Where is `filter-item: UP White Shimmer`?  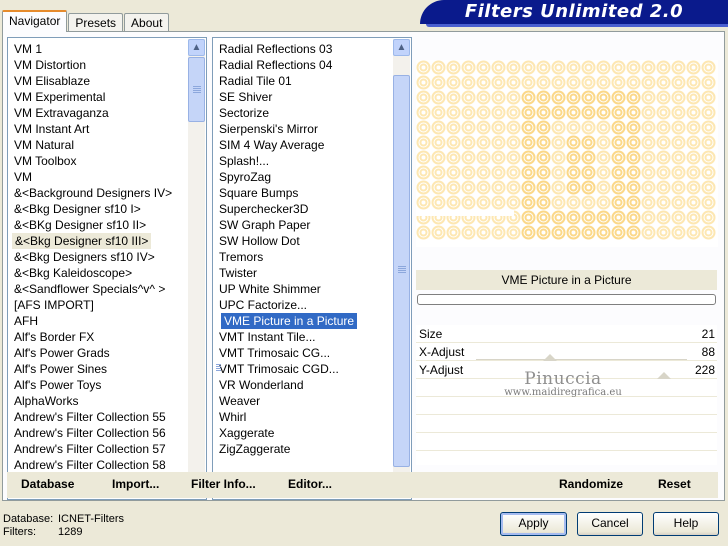
filter-item: UP White Shimmer is located at coordinates (270, 289).